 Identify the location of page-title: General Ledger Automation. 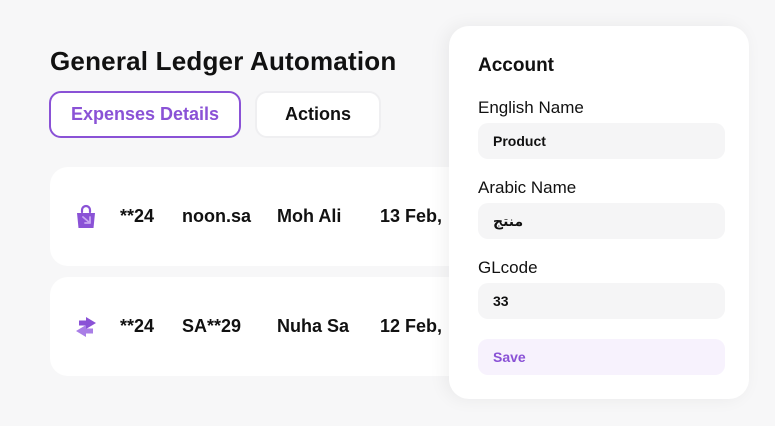
(223, 61).